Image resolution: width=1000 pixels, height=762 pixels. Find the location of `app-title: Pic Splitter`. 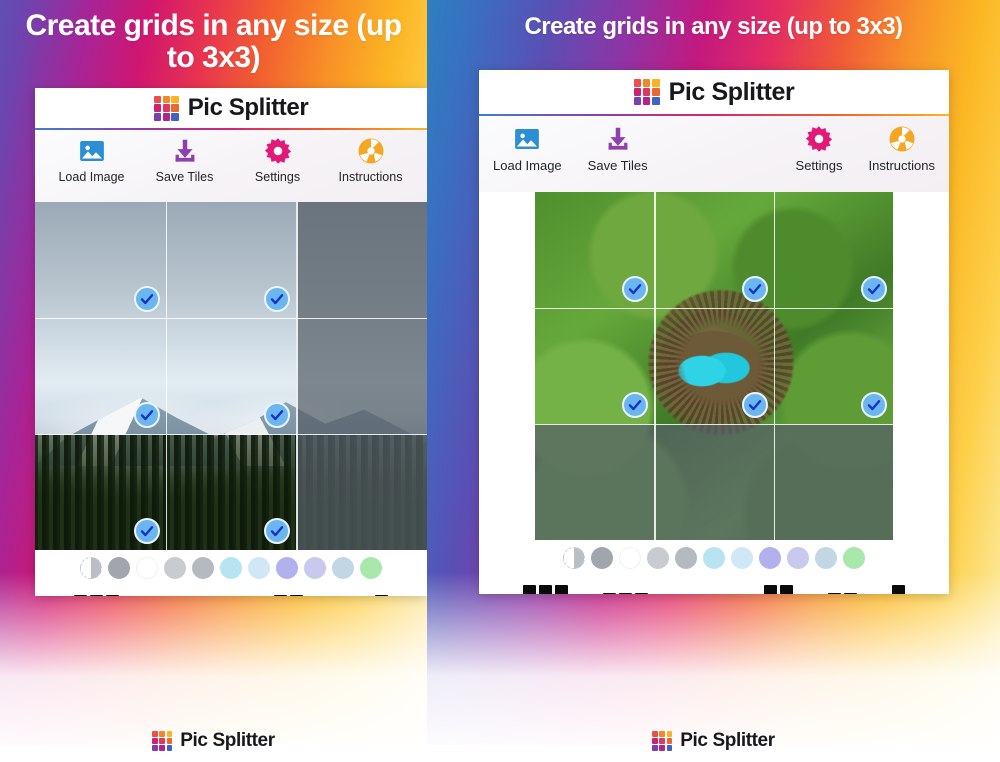

app-title: Pic Splitter is located at coordinates (731, 91).